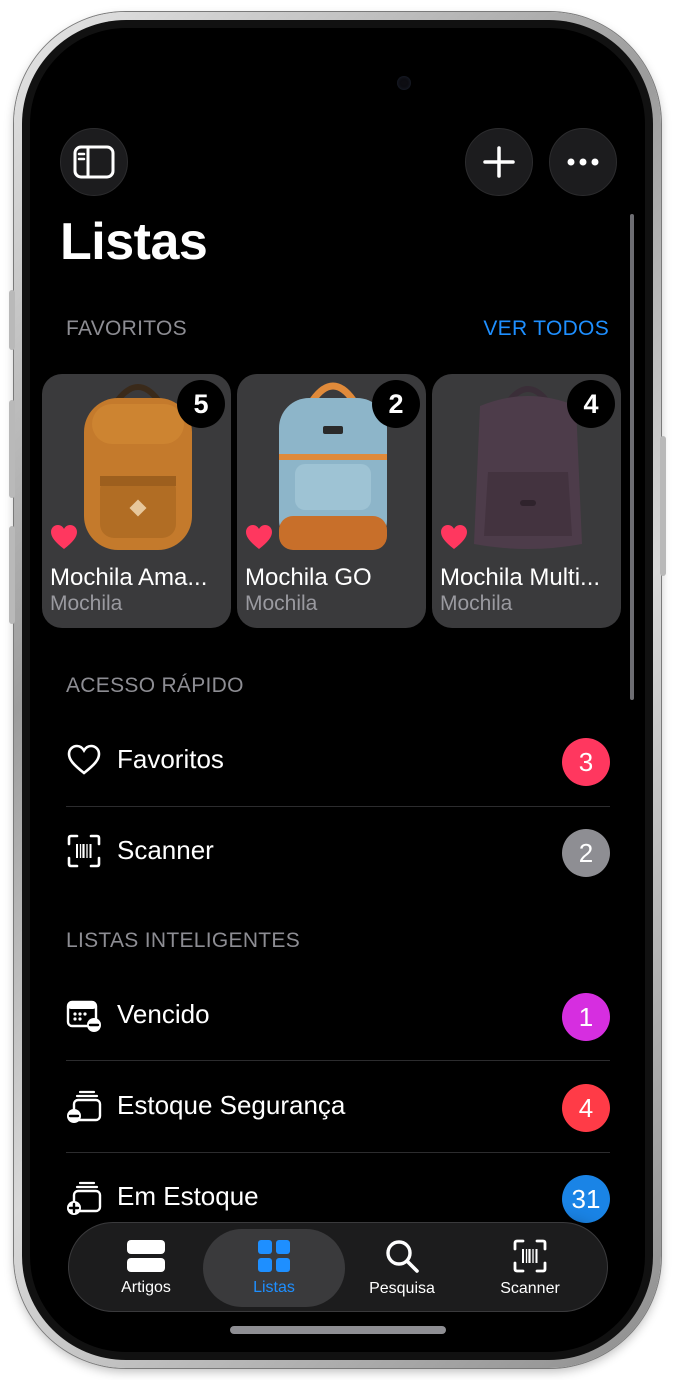 The height and width of the screenshot is (1380, 675). What do you see at coordinates (308, 577) in the screenshot?
I see `item-name: Mochila GO` at bounding box center [308, 577].